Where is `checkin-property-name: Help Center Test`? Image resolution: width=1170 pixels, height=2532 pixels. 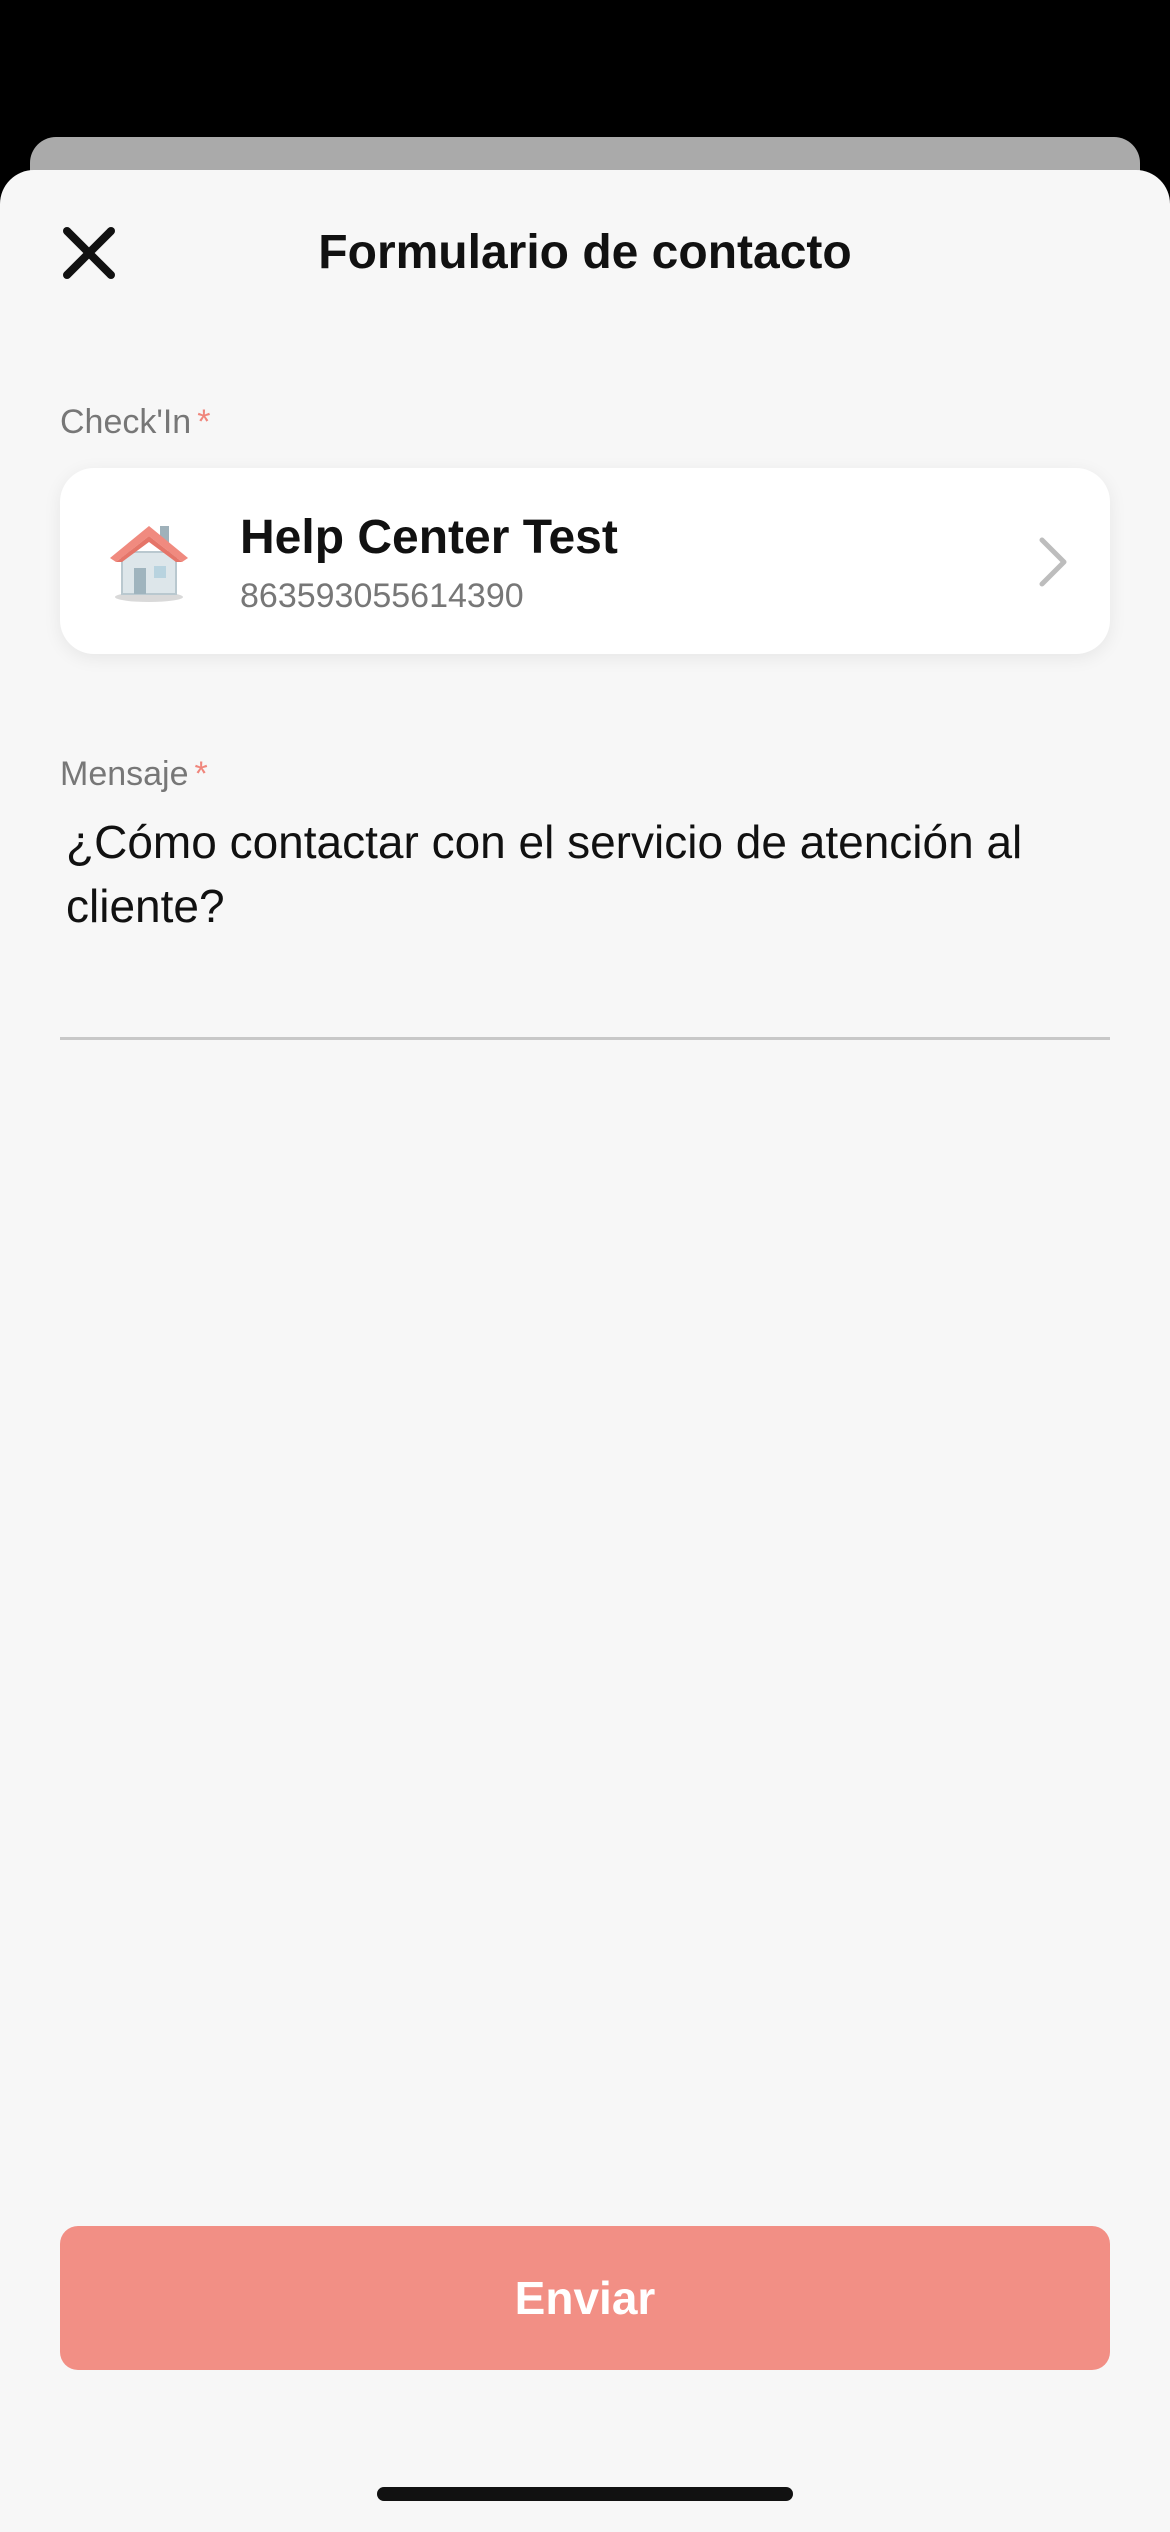
checkin-property-name: Help Center Test is located at coordinates (429, 537).